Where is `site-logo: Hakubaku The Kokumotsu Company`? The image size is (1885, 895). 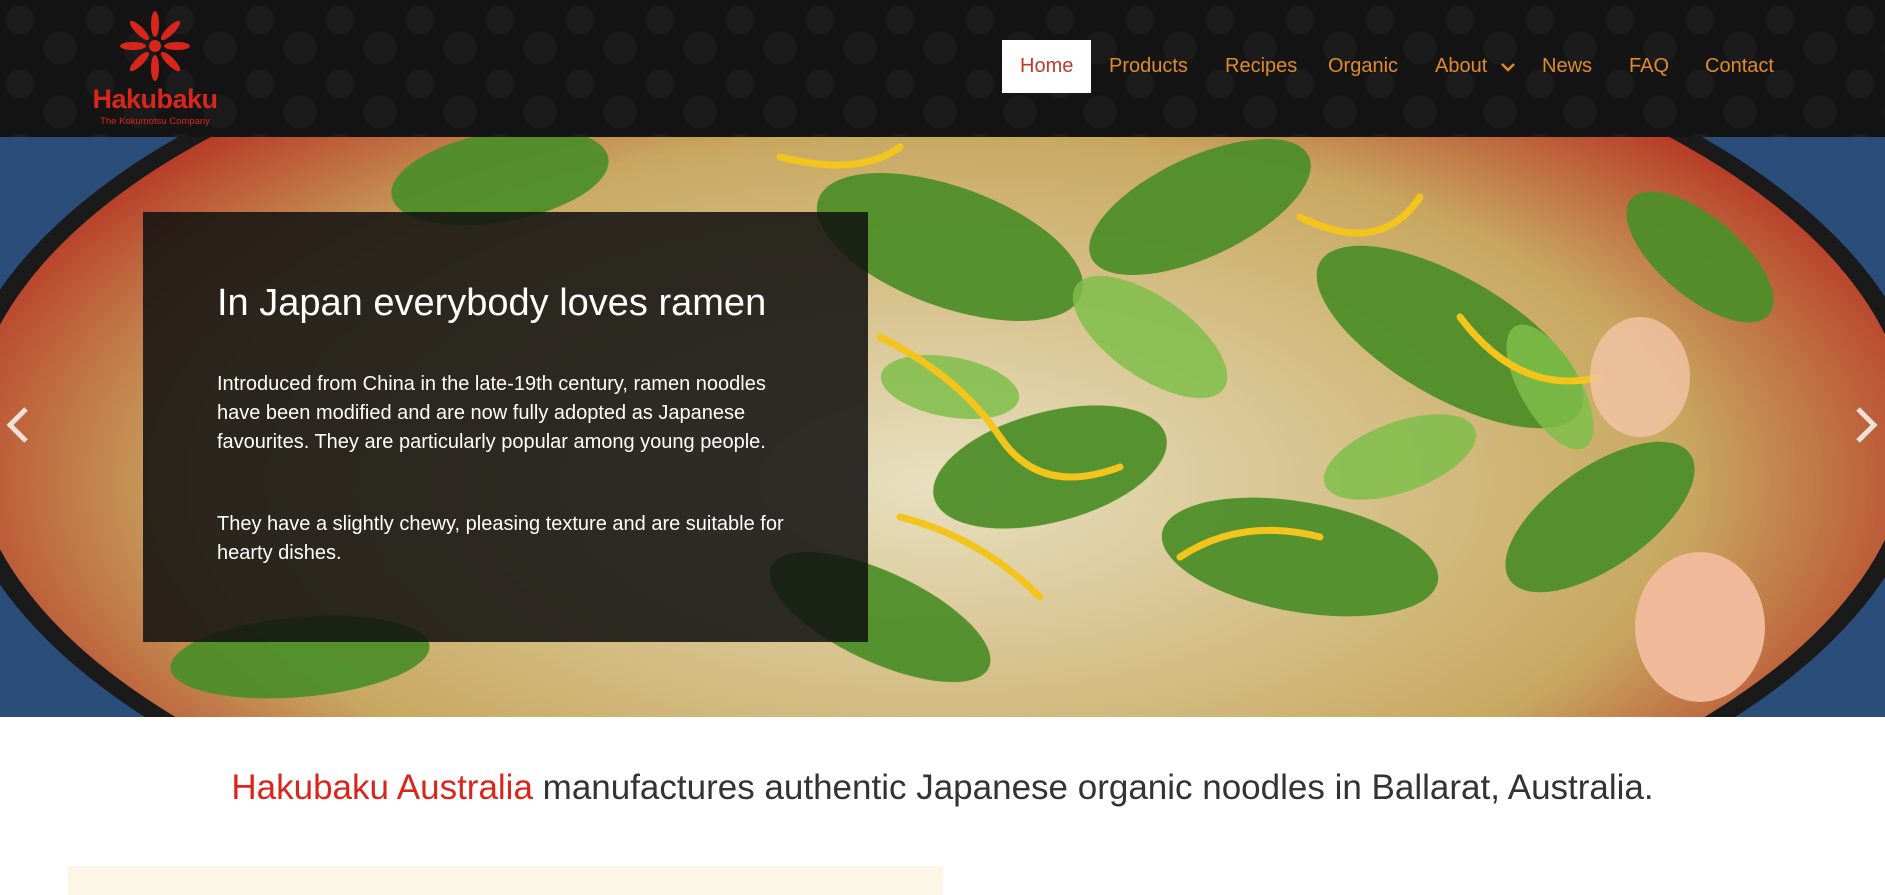
site-logo: Hakubaku The Kokumotsu Company is located at coordinates (155, 70).